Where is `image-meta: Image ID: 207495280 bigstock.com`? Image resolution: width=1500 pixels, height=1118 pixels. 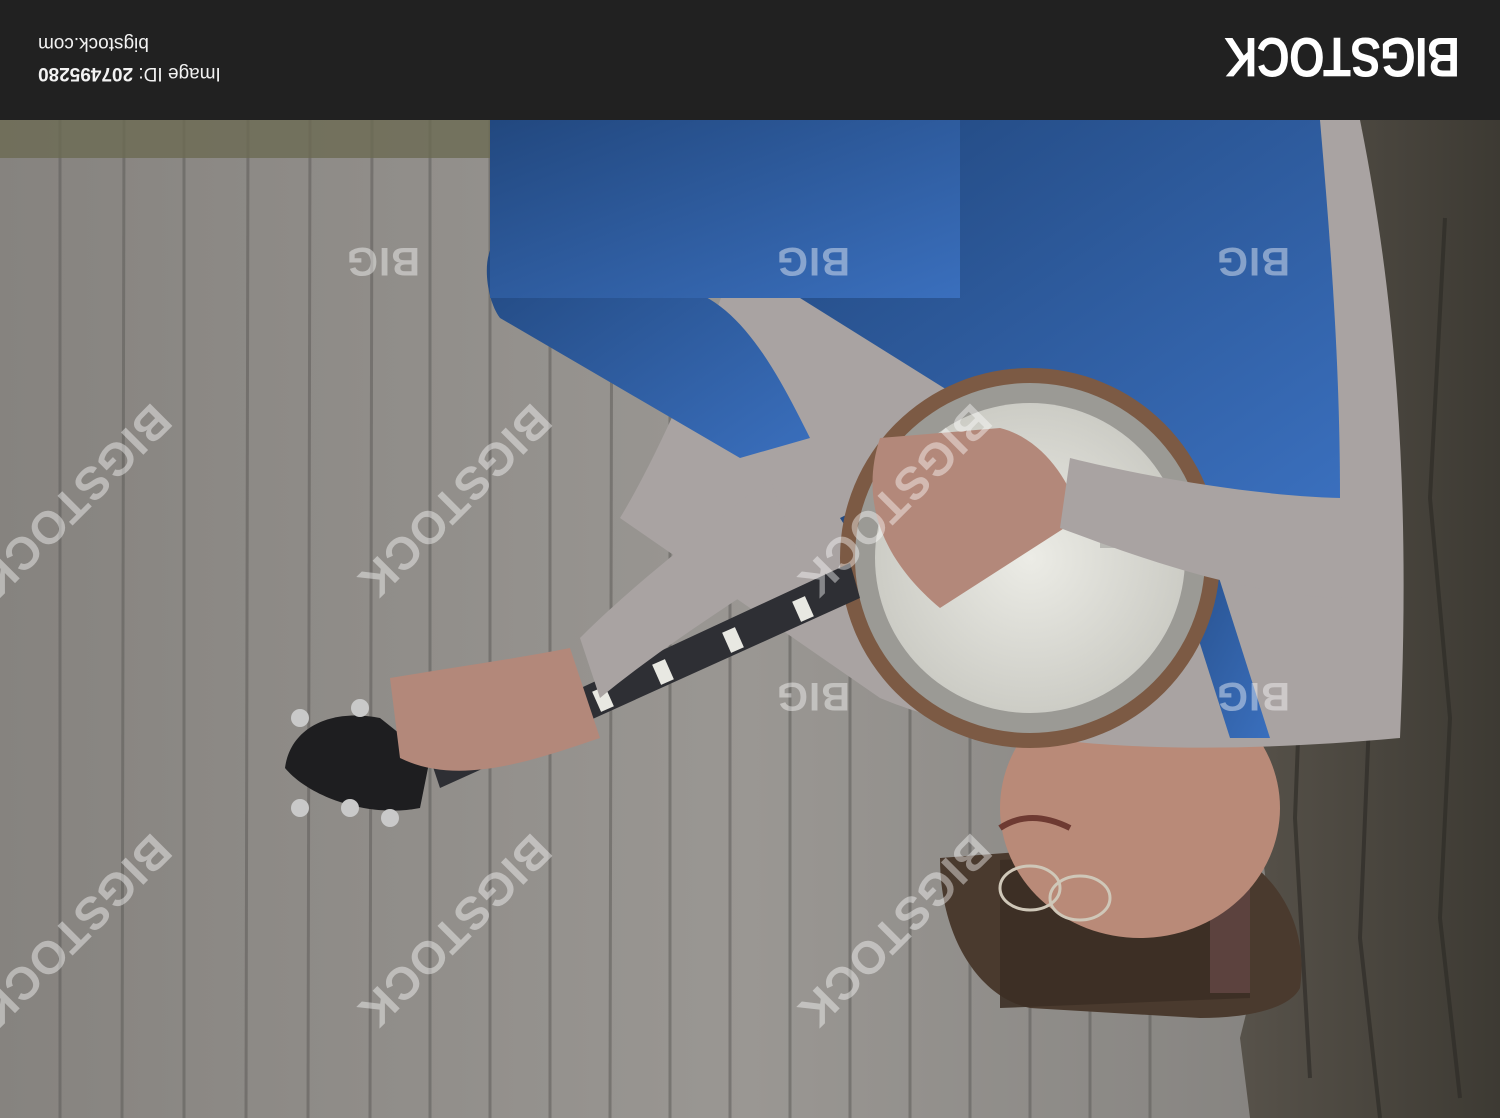
image-meta: Image ID: 207495280 bigstock.com is located at coordinates (129, 58).